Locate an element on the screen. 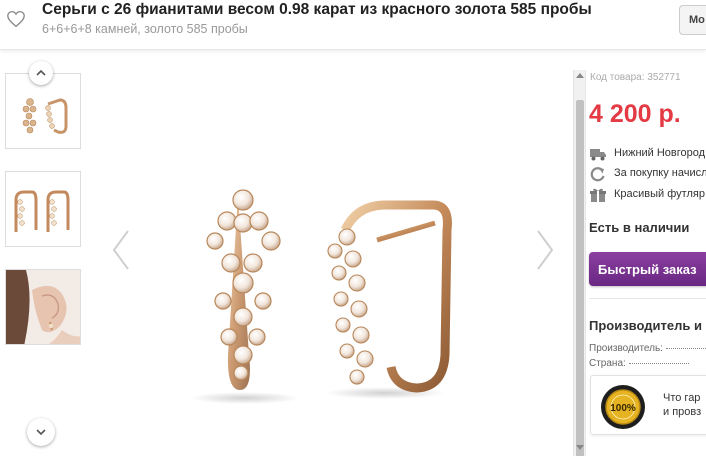 This screenshot has height=456, width=706. guarantee-box: 100% Что гар и провз is located at coordinates (648, 405).